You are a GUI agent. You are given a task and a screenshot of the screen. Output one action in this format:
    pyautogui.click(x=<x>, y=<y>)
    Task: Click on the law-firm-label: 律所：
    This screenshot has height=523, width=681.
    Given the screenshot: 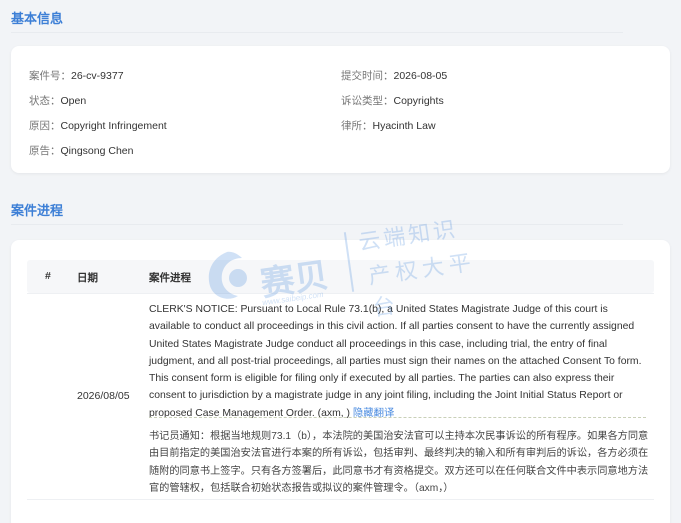 What is the action you would take?
    pyautogui.click(x=357, y=126)
    